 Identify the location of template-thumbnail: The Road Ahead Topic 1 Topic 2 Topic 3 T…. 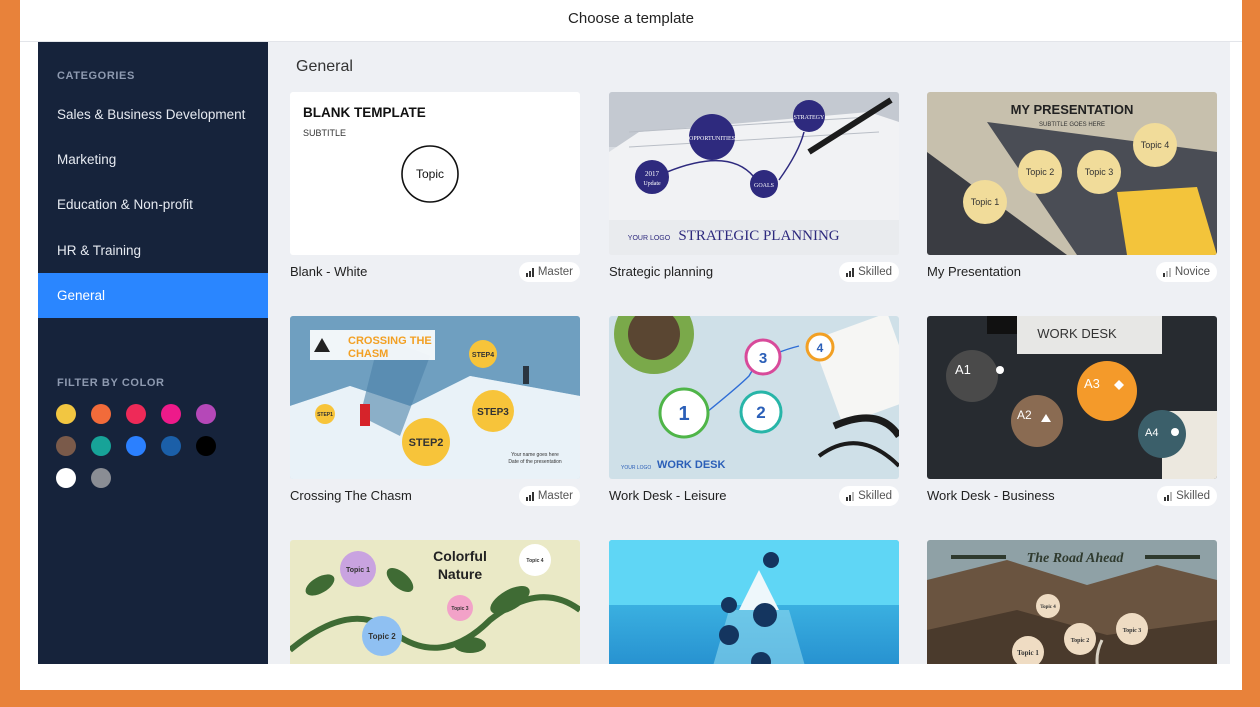
(1072, 602).